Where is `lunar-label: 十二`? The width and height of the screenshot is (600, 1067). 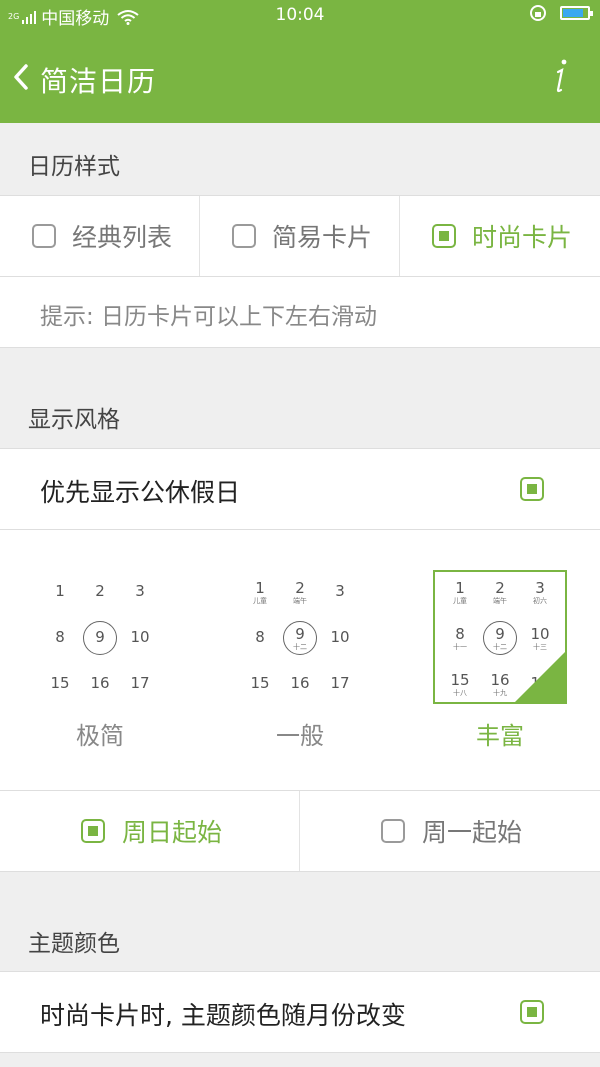
lunar-label: 十二 is located at coordinates (300, 647).